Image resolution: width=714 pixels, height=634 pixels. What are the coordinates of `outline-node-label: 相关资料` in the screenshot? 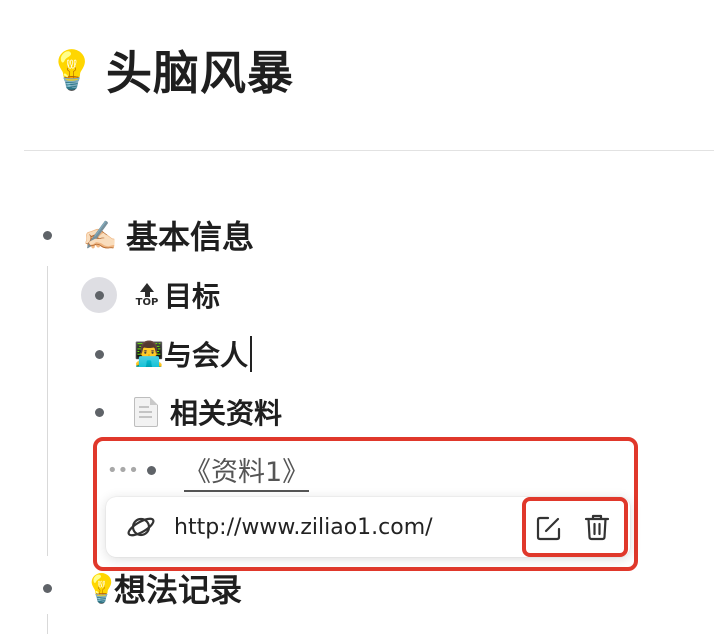 It's located at (226, 412).